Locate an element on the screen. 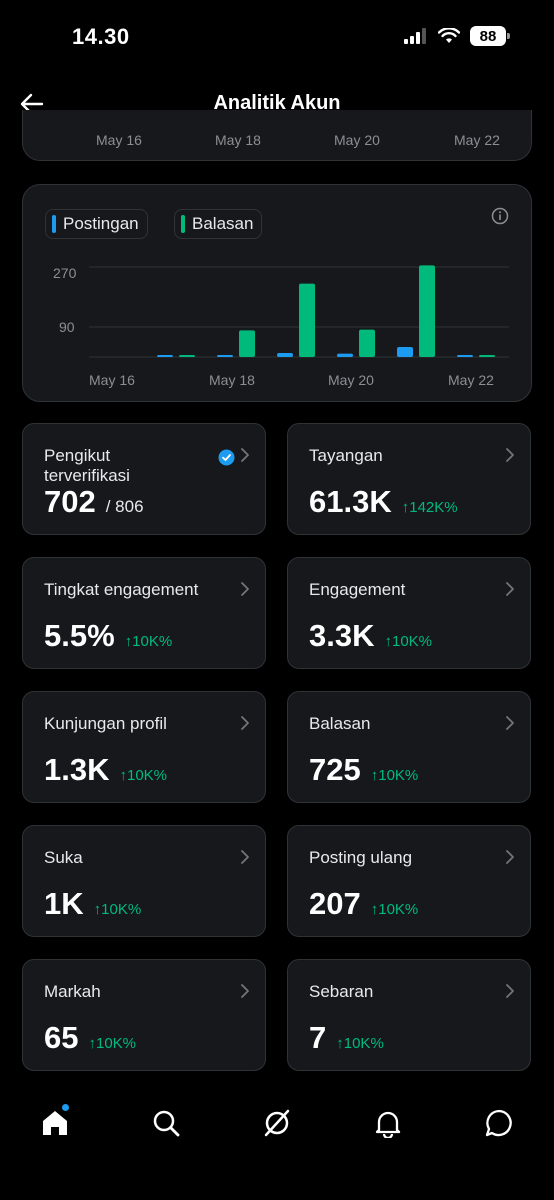 This screenshot has height=1200, width=554. metric-value: 207 is located at coordinates (335, 903).